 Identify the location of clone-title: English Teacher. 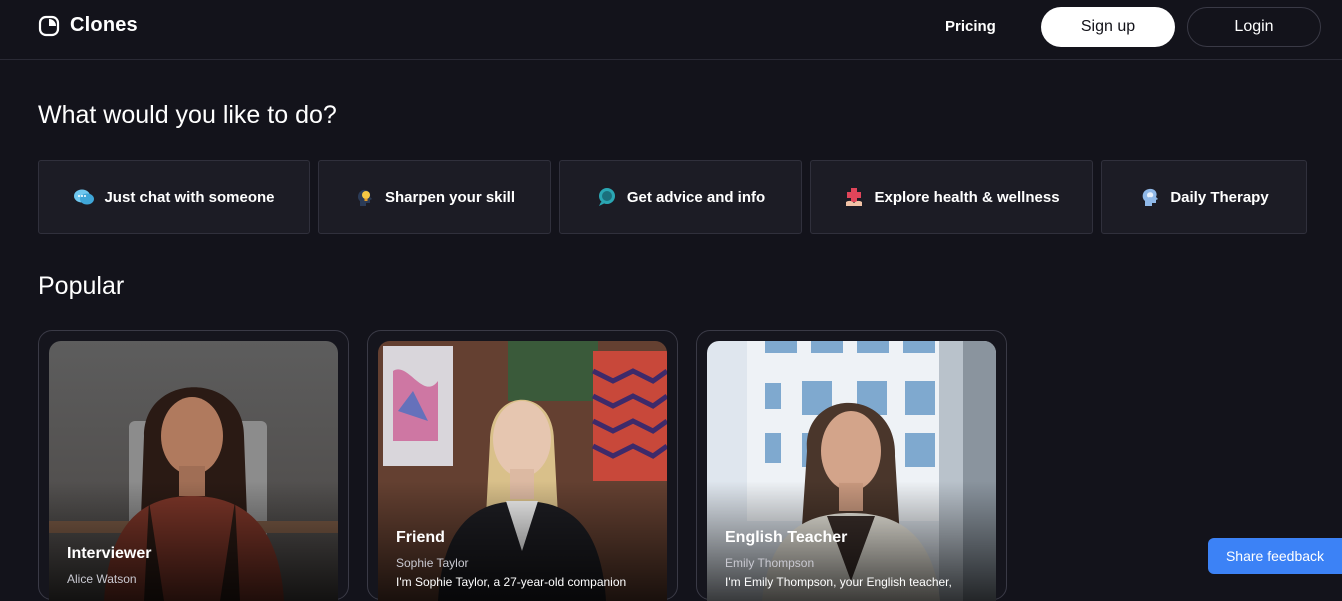
(786, 537).